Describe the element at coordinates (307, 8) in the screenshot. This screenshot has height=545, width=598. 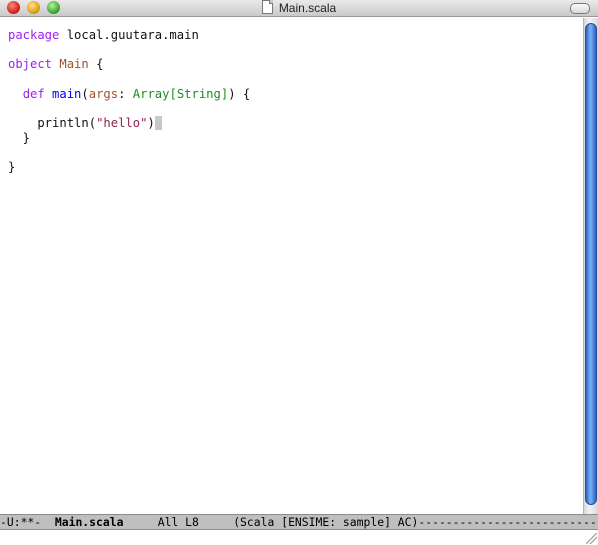
I see `window-title: Main.scala` at that location.